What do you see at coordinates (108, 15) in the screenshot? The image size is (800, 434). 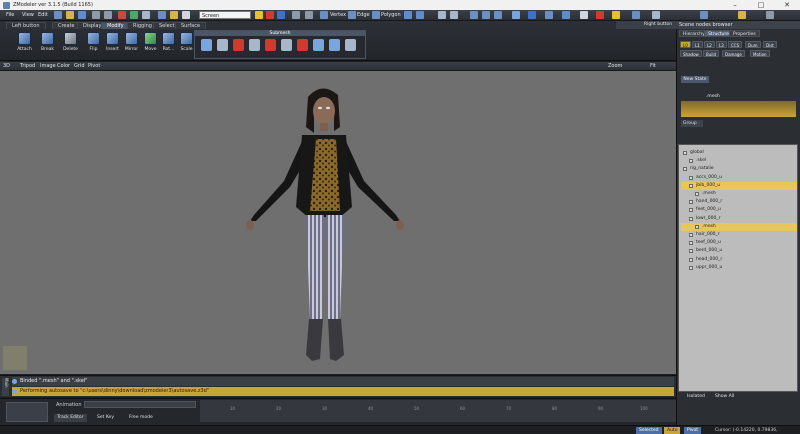 I see `redo-icon` at bounding box center [108, 15].